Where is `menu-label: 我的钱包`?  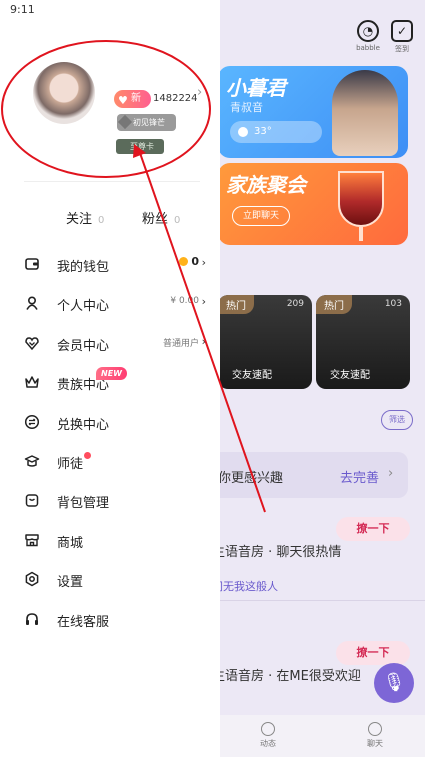
menu-label: 我的钱包 is located at coordinates (83, 267).